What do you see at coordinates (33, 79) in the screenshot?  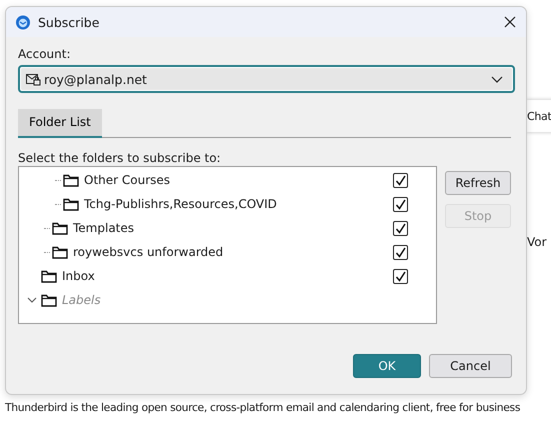 I see `mail-lock-icon` at bounding box center [33, 79].